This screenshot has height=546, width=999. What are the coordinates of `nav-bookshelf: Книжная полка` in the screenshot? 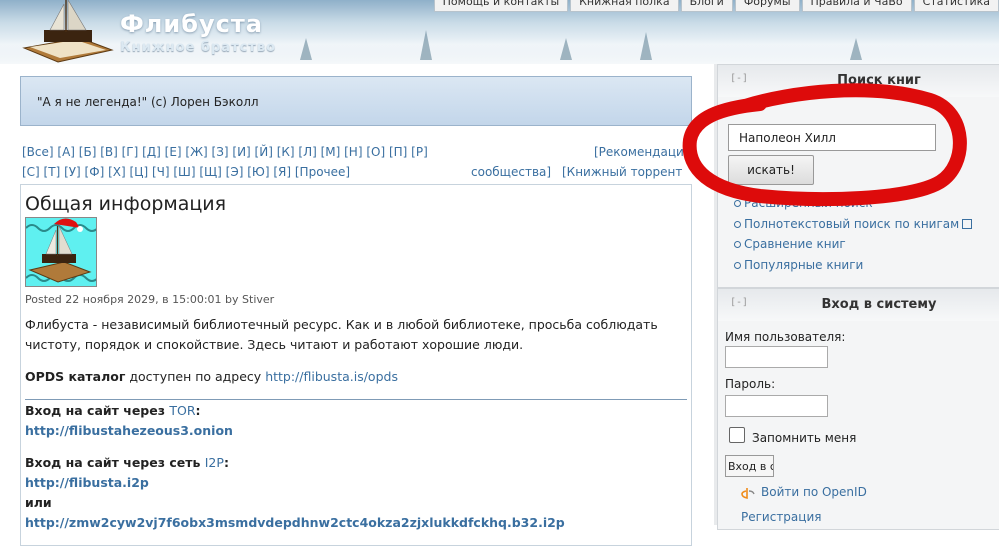 It's located at (624, 6).